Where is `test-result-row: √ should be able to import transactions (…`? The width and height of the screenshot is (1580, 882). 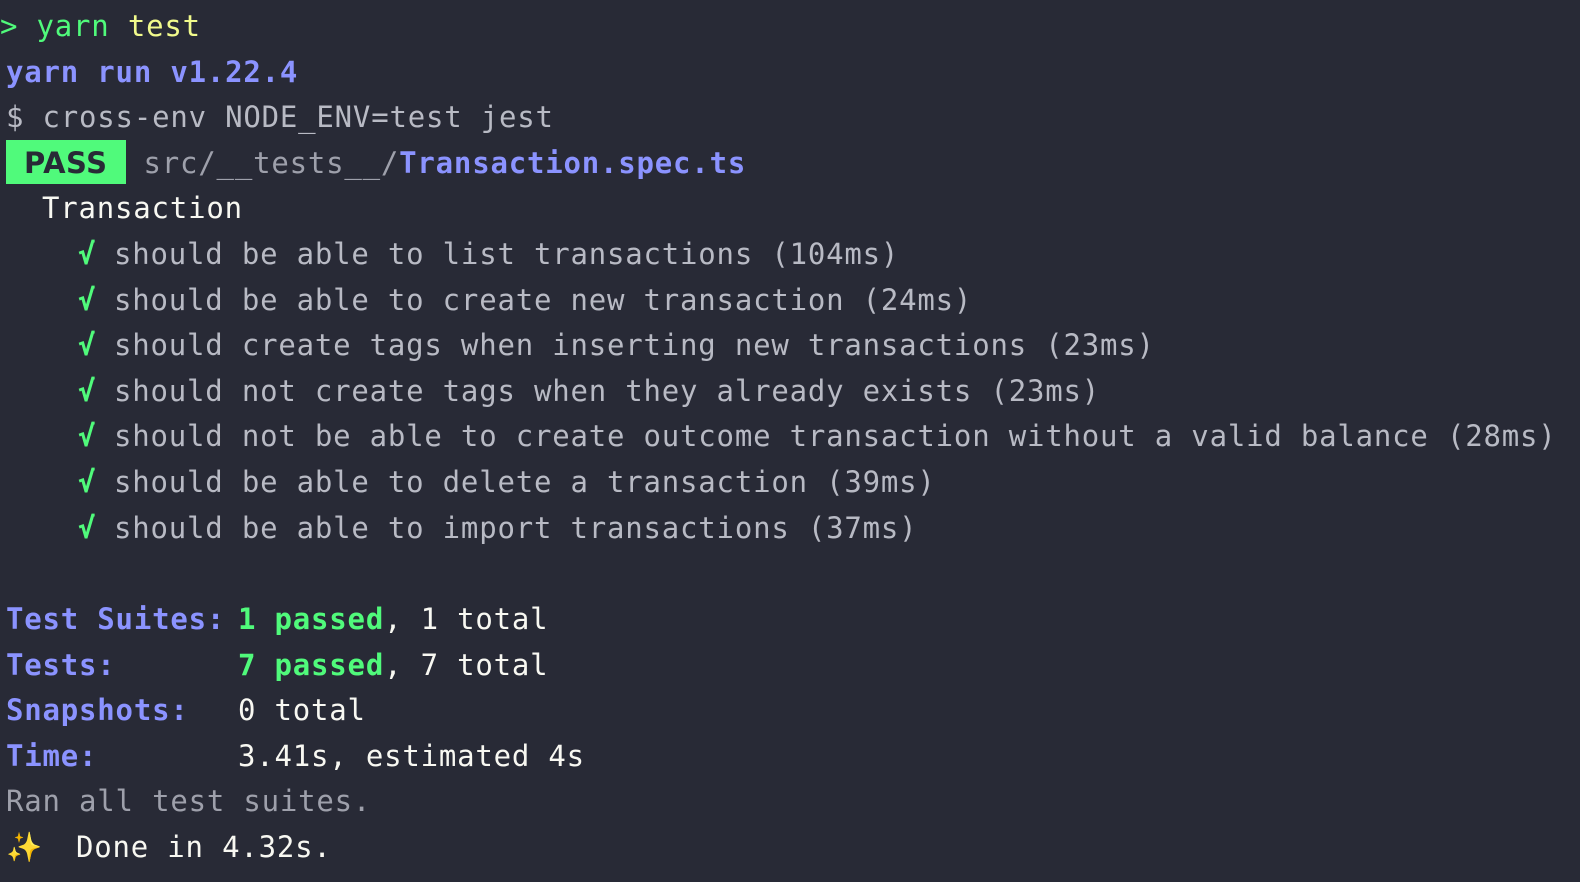 test-result-row: √ should be able to import transactions (… is located at coordinates (497, 528).